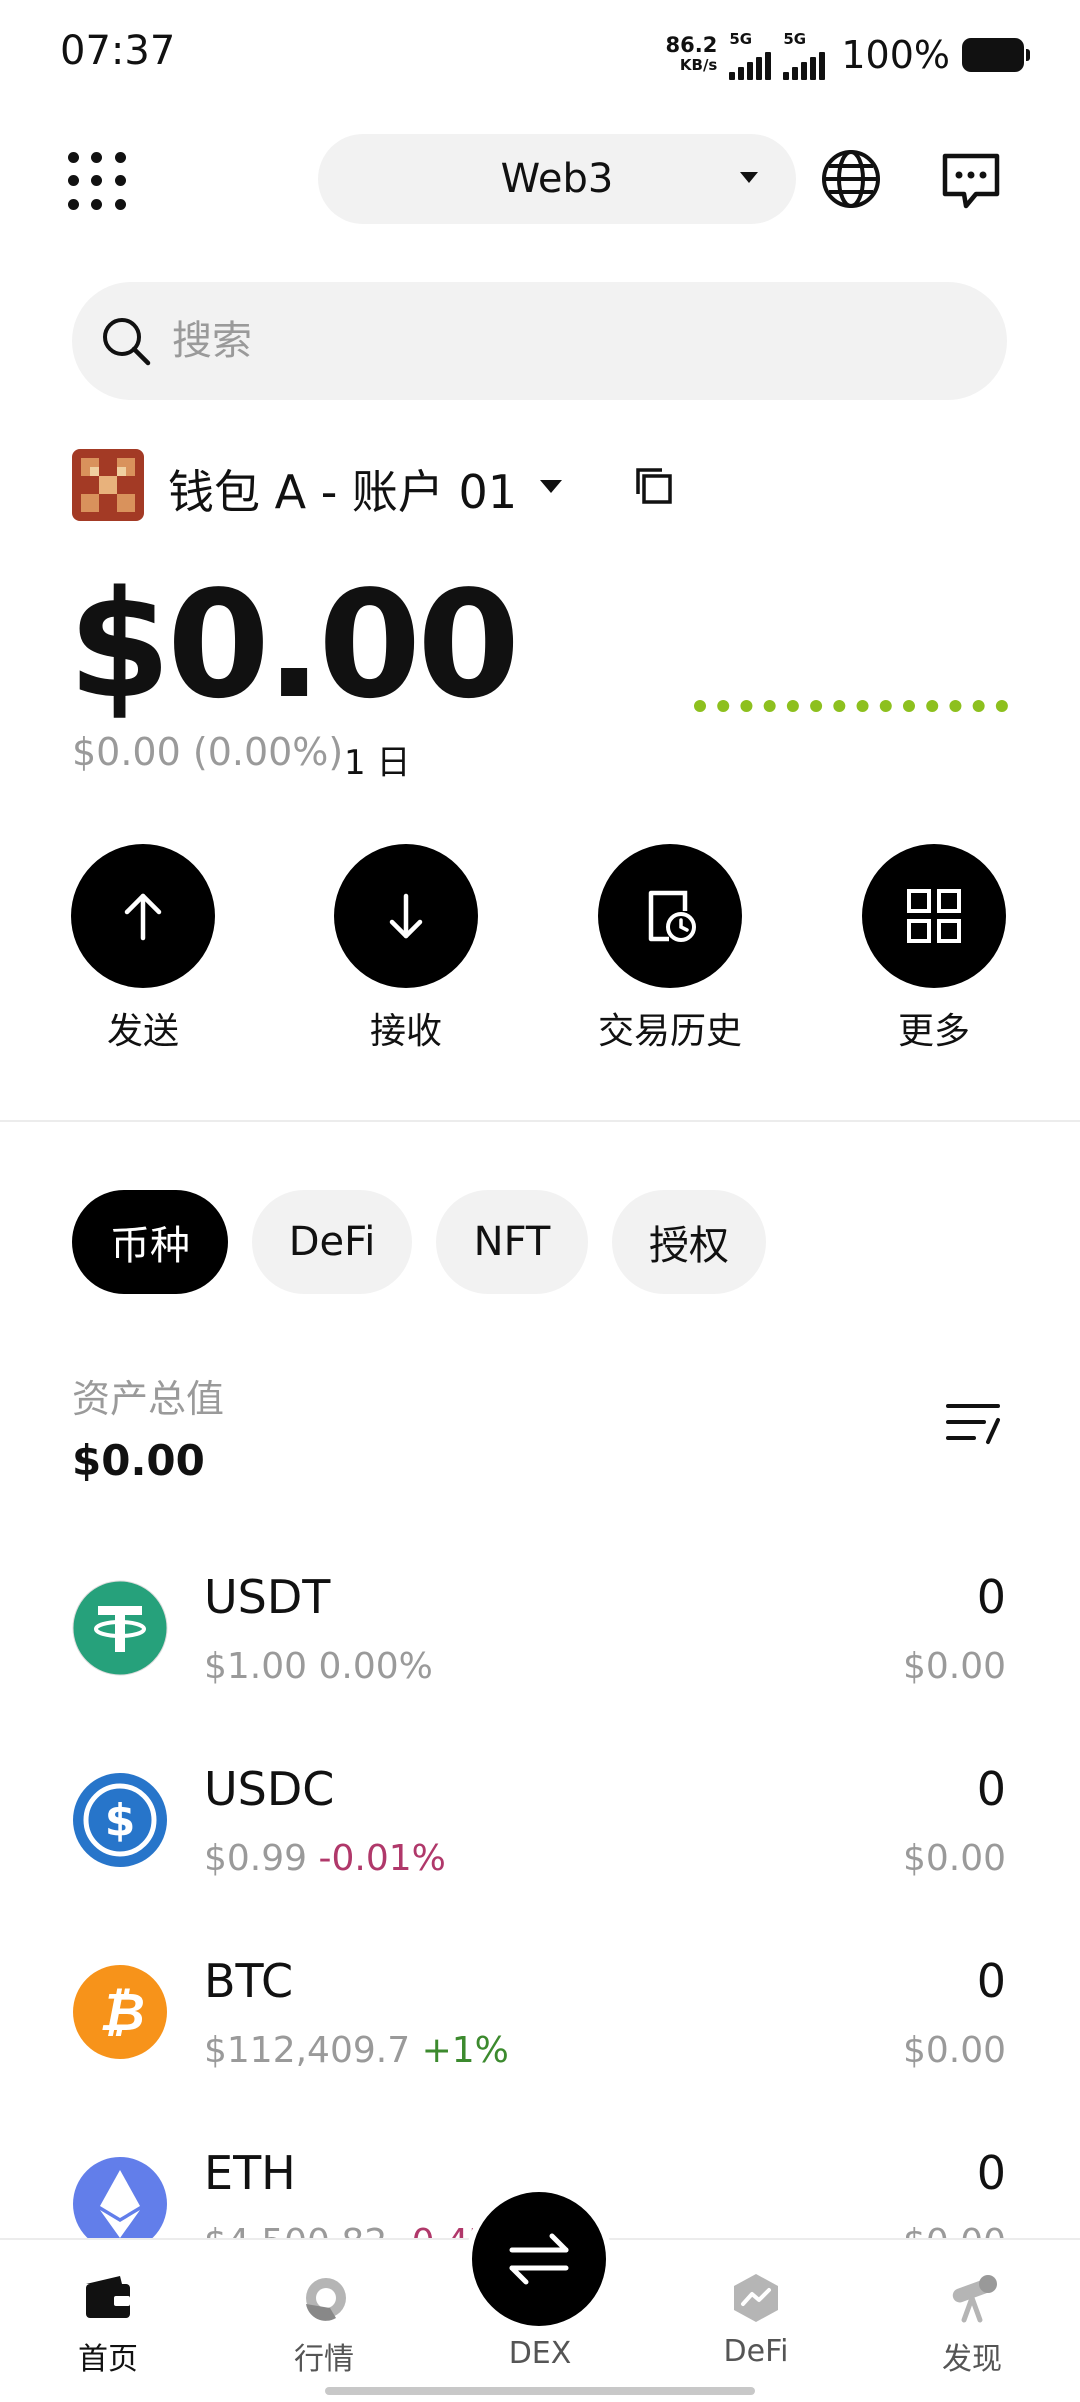 The image size is (1080, 2402). Describe the element at coordinates (522, 341) in the screenshot. I see `search-input` at that location.